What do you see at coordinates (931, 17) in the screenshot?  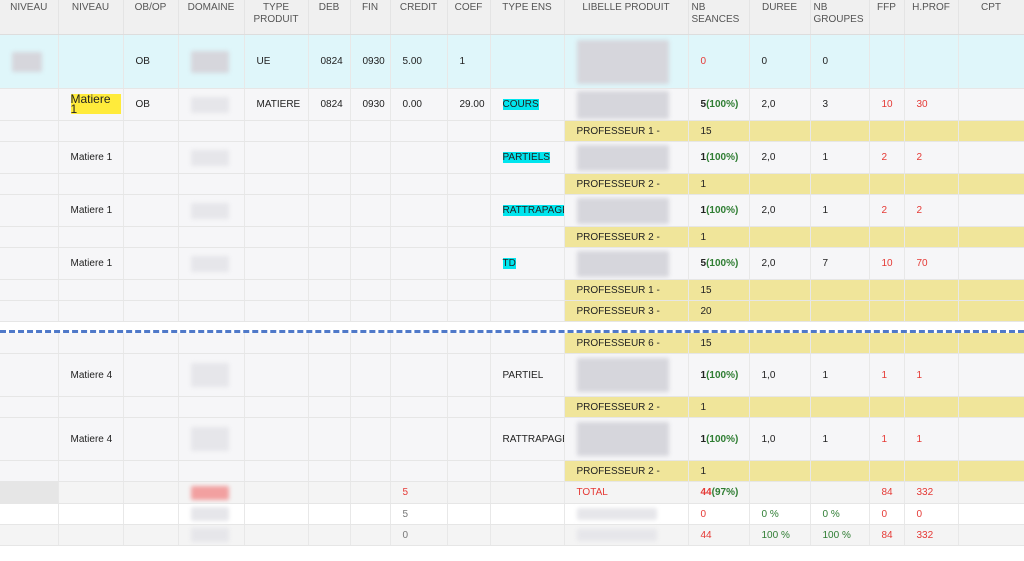 I see `col-header-hprof: H.PROF` at bounding box center [931, 17].